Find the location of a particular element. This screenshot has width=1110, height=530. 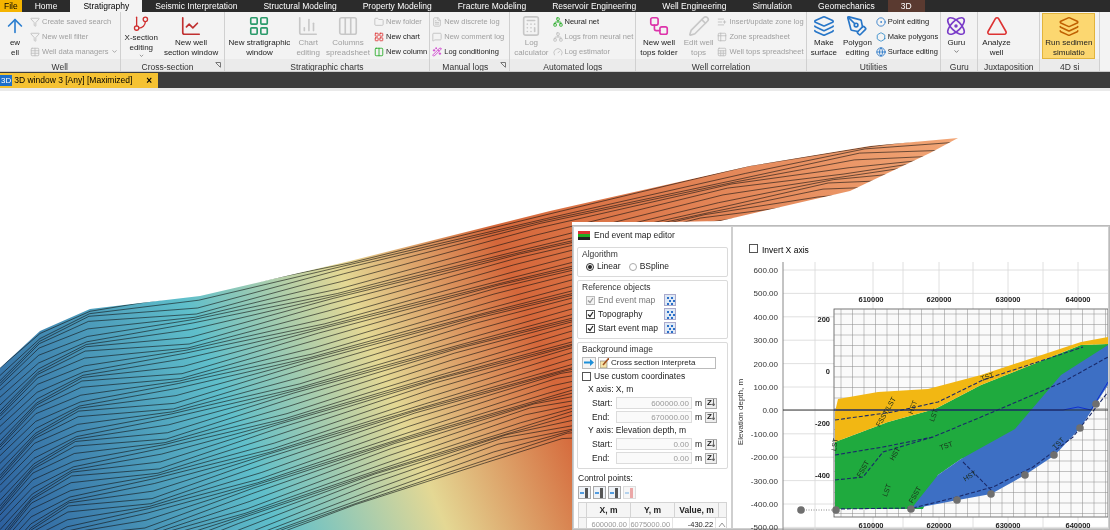

column-header: Value, m is located at coordinates (696, 510).